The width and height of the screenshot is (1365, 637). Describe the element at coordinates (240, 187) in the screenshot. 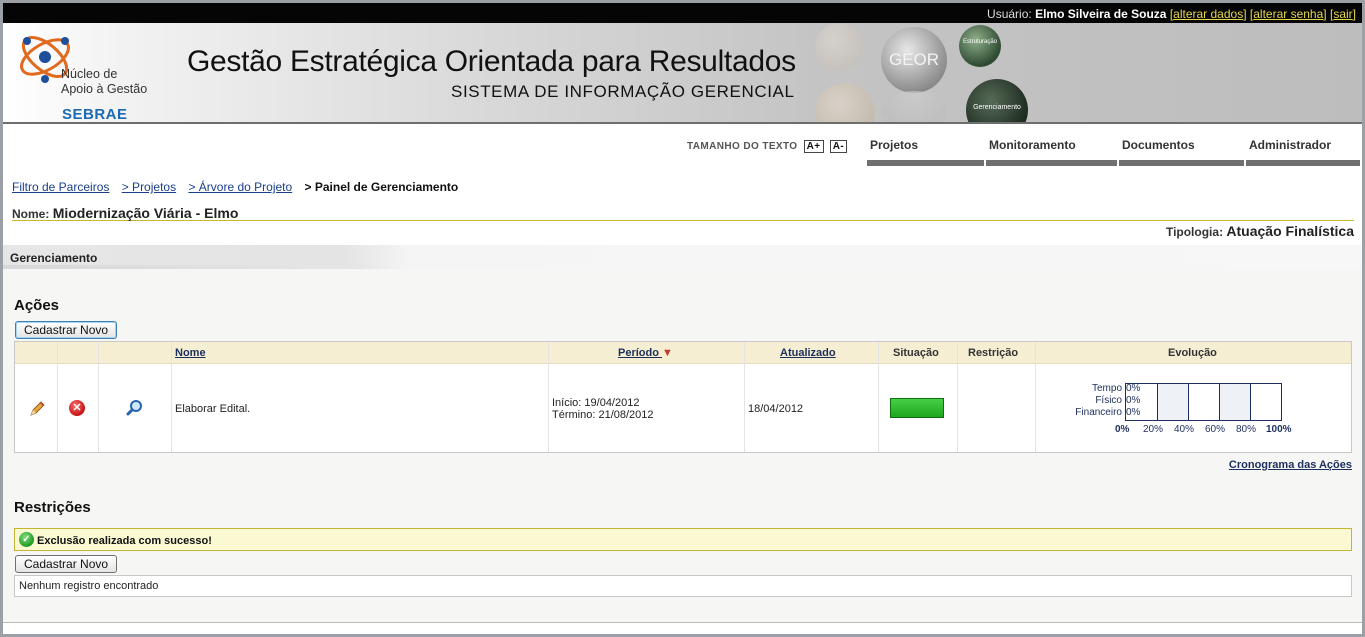

I see `breadcrumb-arvore-projeto: > Árvore do Projeto` at that location.